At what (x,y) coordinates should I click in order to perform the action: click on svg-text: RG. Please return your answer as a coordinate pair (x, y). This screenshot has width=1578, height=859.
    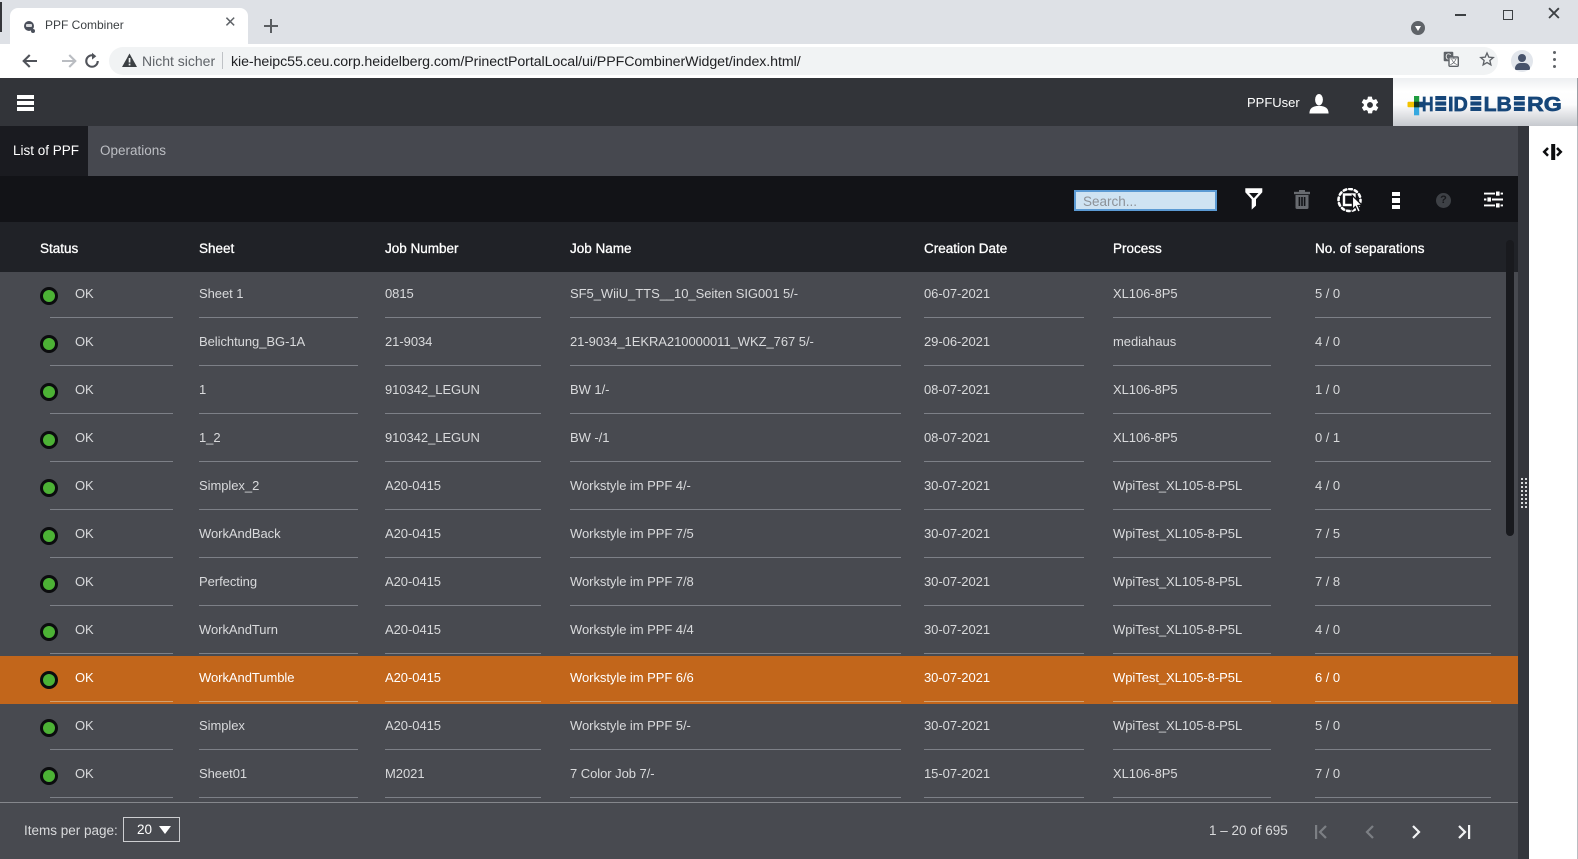
    Looking at the image, I should click on (1544, 105).